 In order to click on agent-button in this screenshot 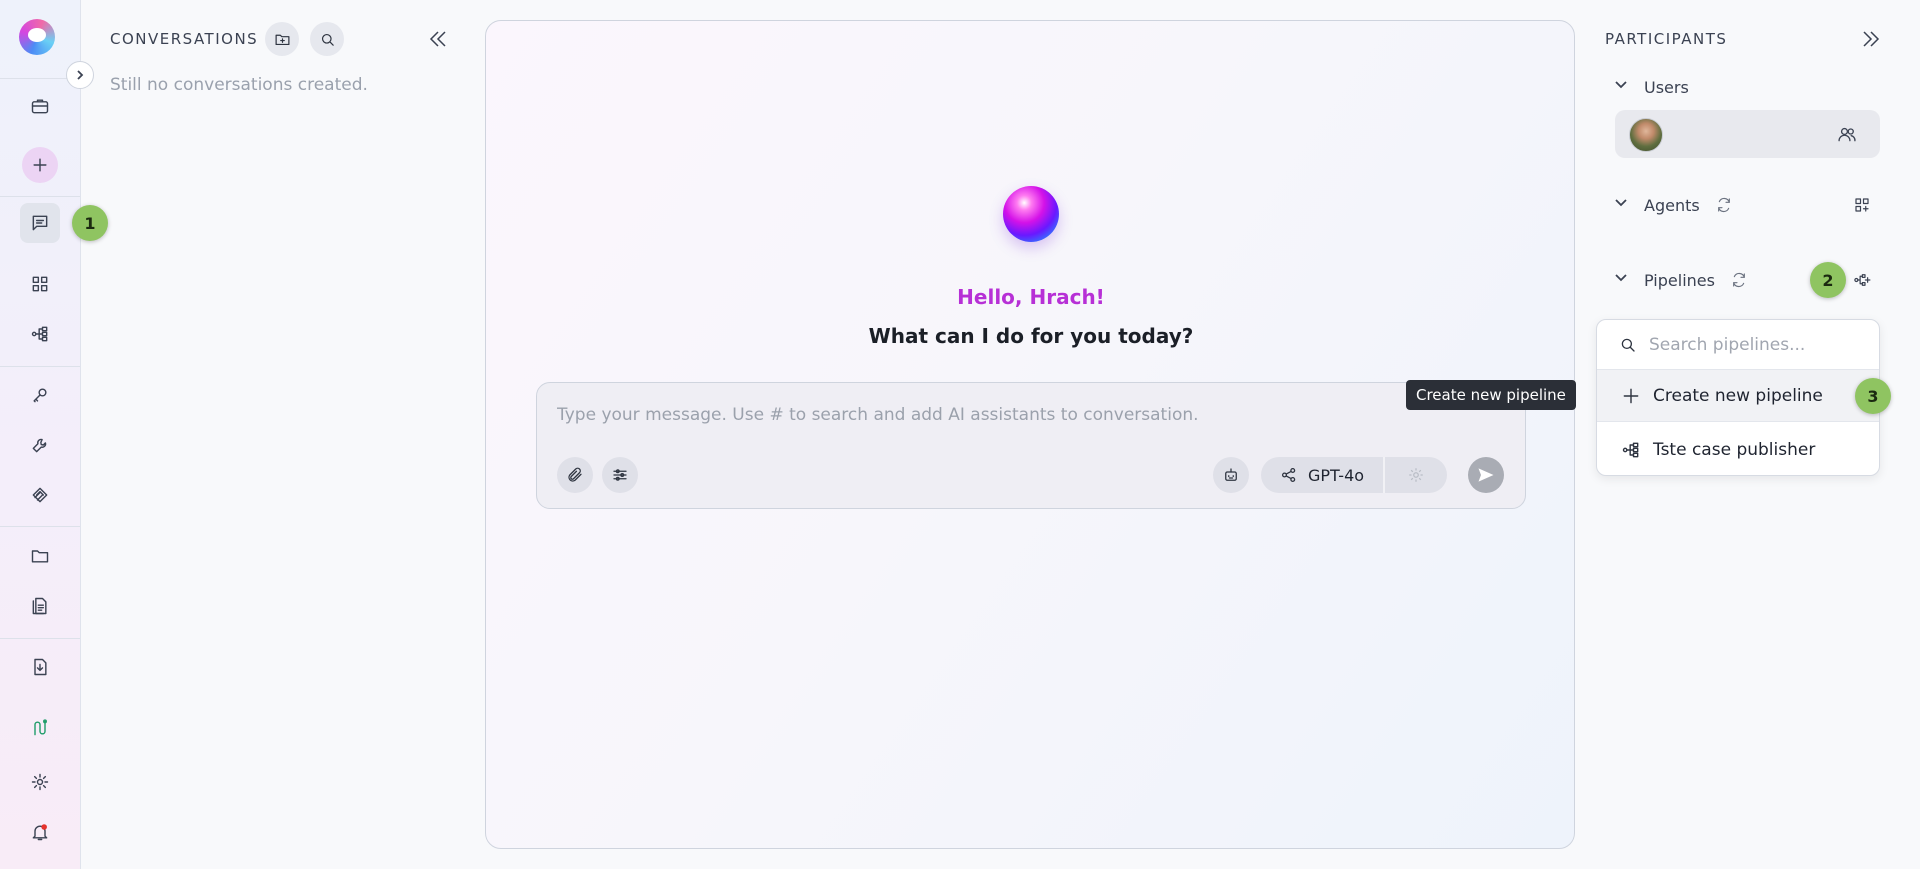, I will do `click(1231, 475)`.